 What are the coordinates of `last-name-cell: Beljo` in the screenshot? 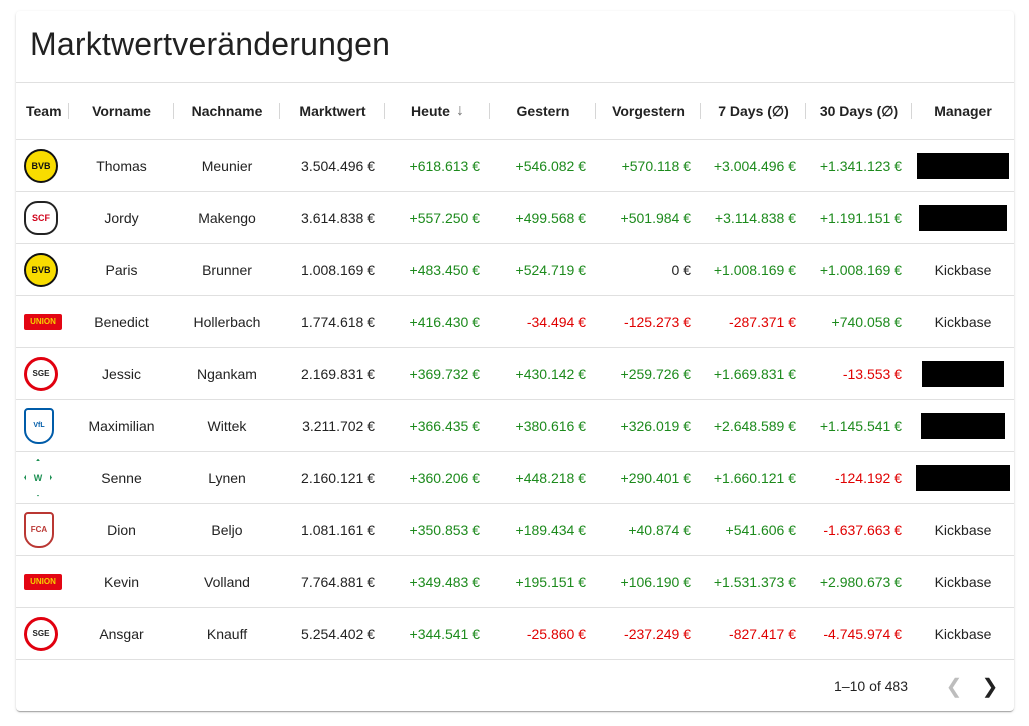 It's located at (227, 529).